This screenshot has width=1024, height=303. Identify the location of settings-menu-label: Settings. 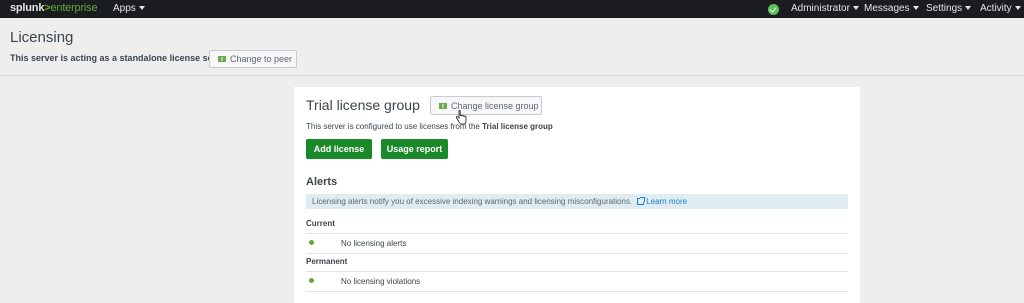
(944, 8).